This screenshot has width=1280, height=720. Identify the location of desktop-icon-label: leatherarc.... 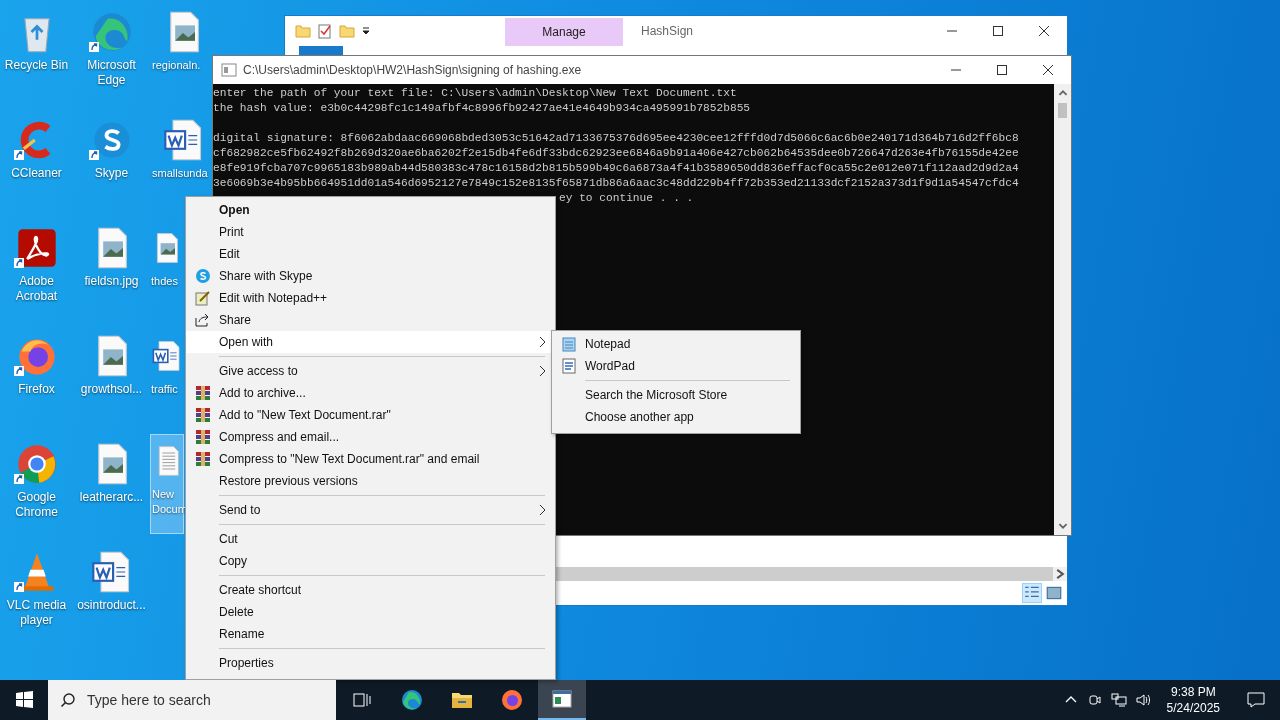
(111, 497).